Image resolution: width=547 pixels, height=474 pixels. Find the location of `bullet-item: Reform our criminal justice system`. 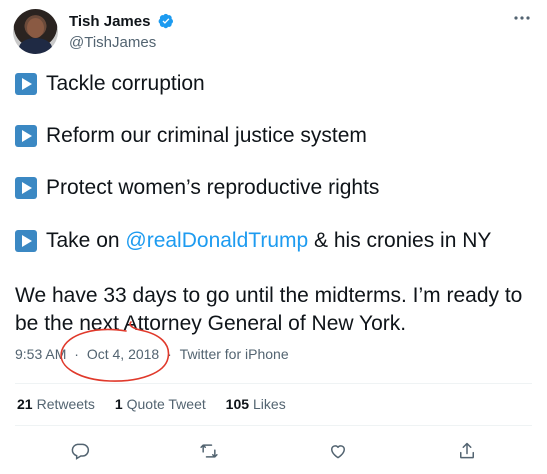

bullet-item: Reform our criminal justice system is located at coordinates (191, 136).